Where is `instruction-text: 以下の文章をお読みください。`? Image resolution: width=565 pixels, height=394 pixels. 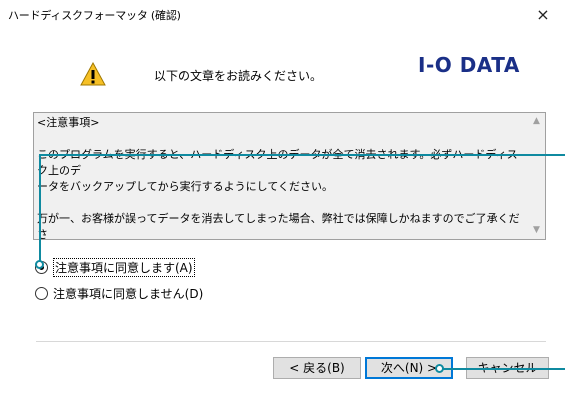 instruction-text: 以下の文章をお読みください。 is located at coordinates (238, 76).